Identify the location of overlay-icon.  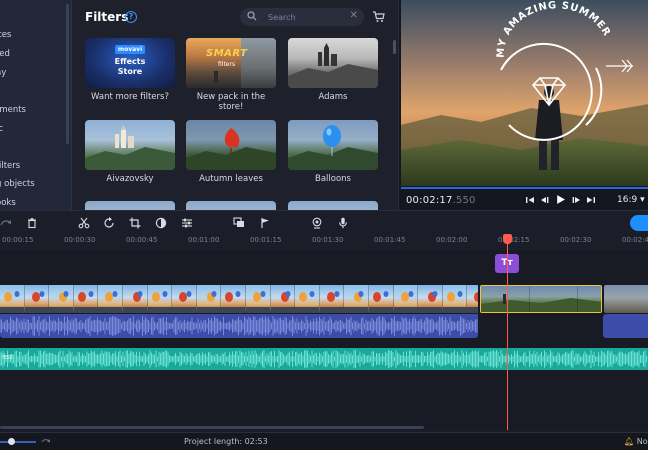
(239, 223).